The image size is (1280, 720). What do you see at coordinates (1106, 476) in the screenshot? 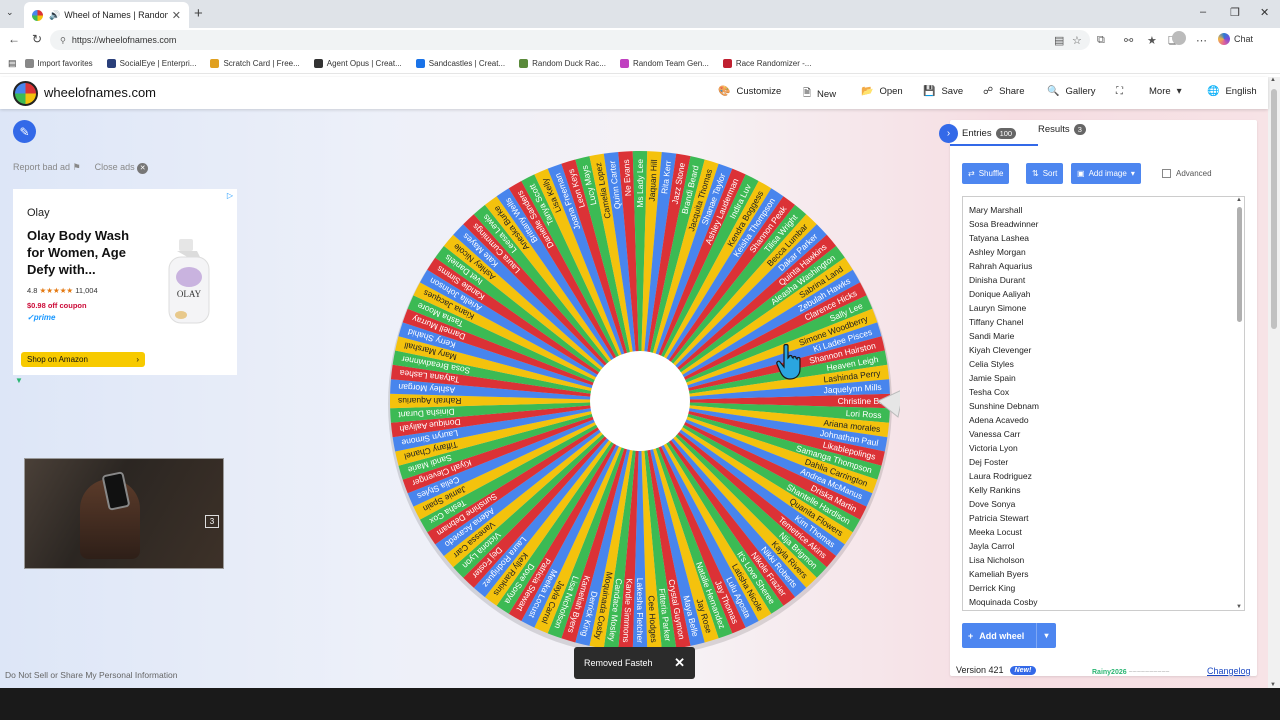
I see `entry-item: Laura Rodriguez` at bounding box center [1106, 476].